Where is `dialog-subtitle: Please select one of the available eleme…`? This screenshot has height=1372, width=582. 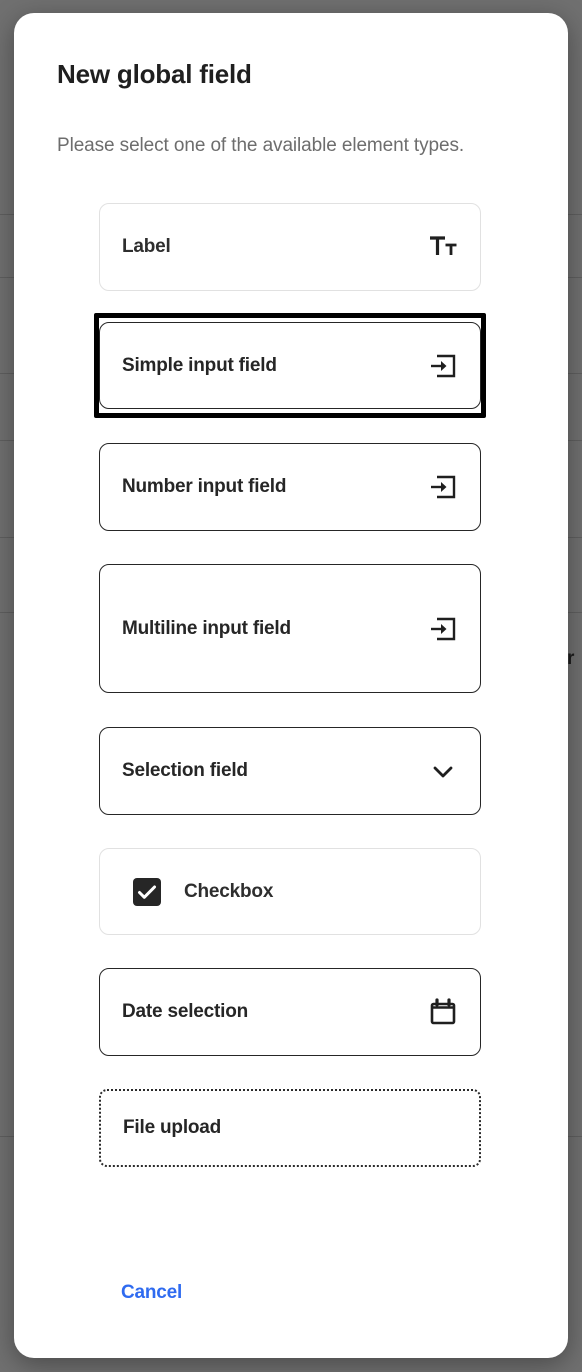 dialog-subtitle: Please select one of the available eleme… is located at coordinates (261, 145).